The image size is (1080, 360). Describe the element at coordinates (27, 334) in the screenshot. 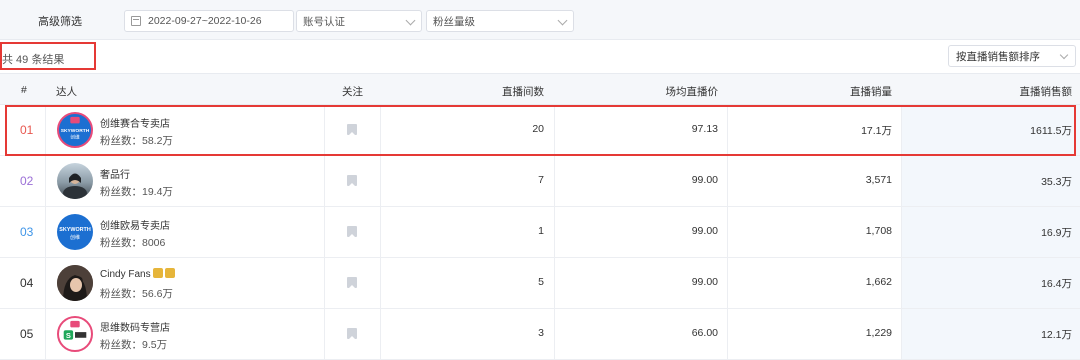

I see `rank-number: 05` at that location.